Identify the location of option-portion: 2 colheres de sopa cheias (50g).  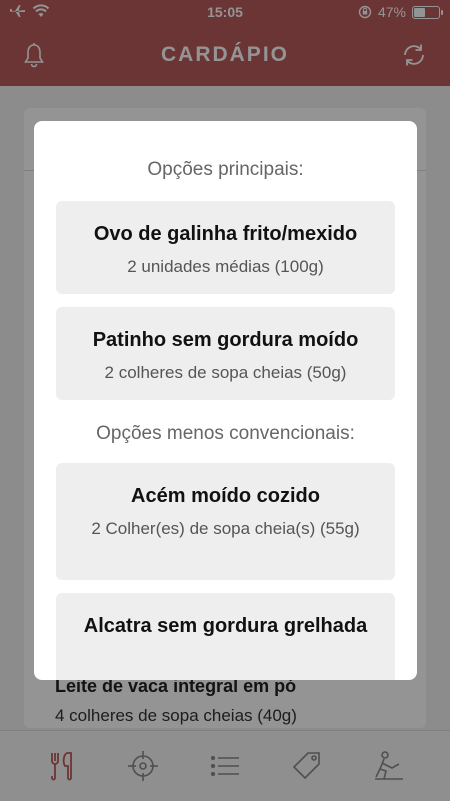
(225, 372).